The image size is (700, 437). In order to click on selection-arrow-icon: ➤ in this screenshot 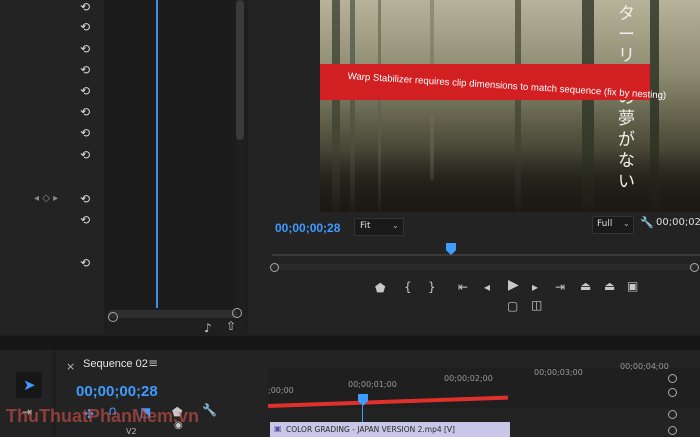, I will do `click(29, 385)`.